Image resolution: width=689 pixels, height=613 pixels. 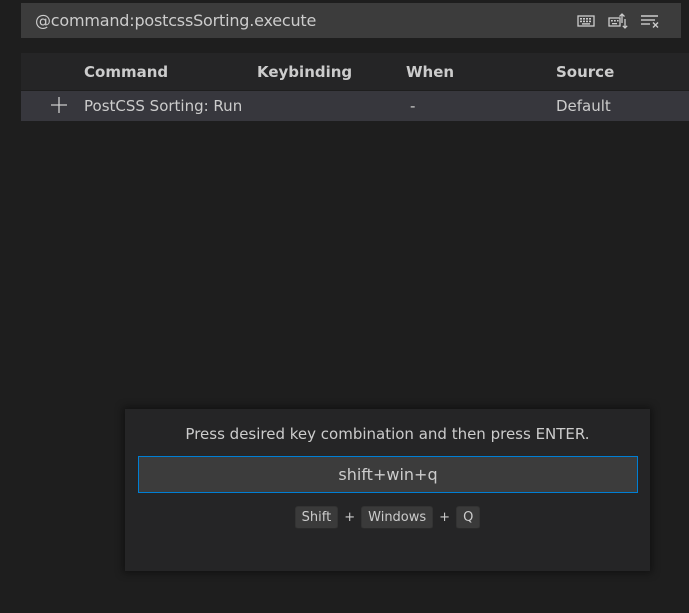 I want to click on table-row: PostCSS Sorting: Run - Default, so click(x=355, y=106).